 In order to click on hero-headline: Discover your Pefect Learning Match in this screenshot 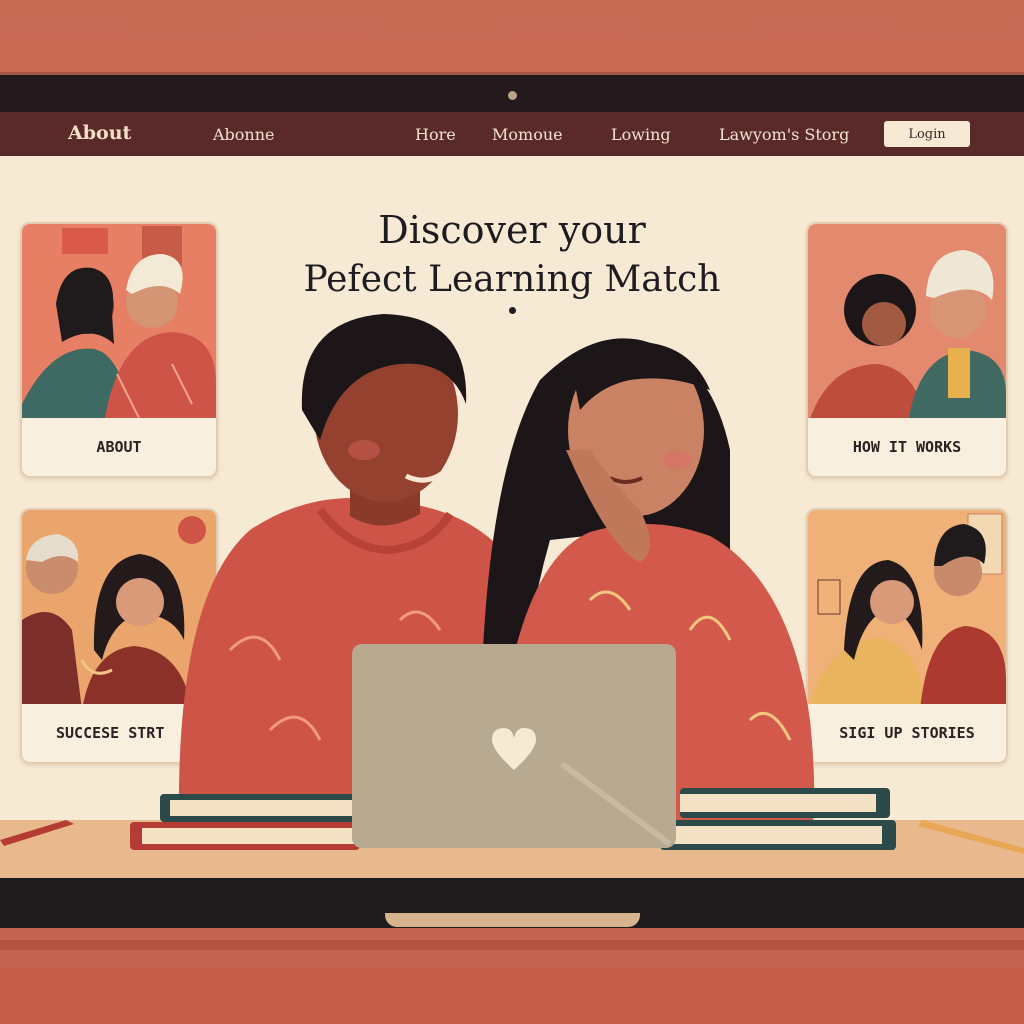, I will do `click(512, 255)`.